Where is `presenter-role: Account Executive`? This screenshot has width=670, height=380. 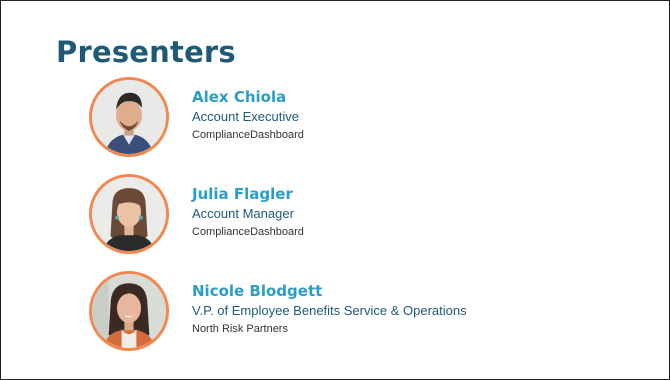 presenter-role: Account Executive is located at coordinates (245, 116).